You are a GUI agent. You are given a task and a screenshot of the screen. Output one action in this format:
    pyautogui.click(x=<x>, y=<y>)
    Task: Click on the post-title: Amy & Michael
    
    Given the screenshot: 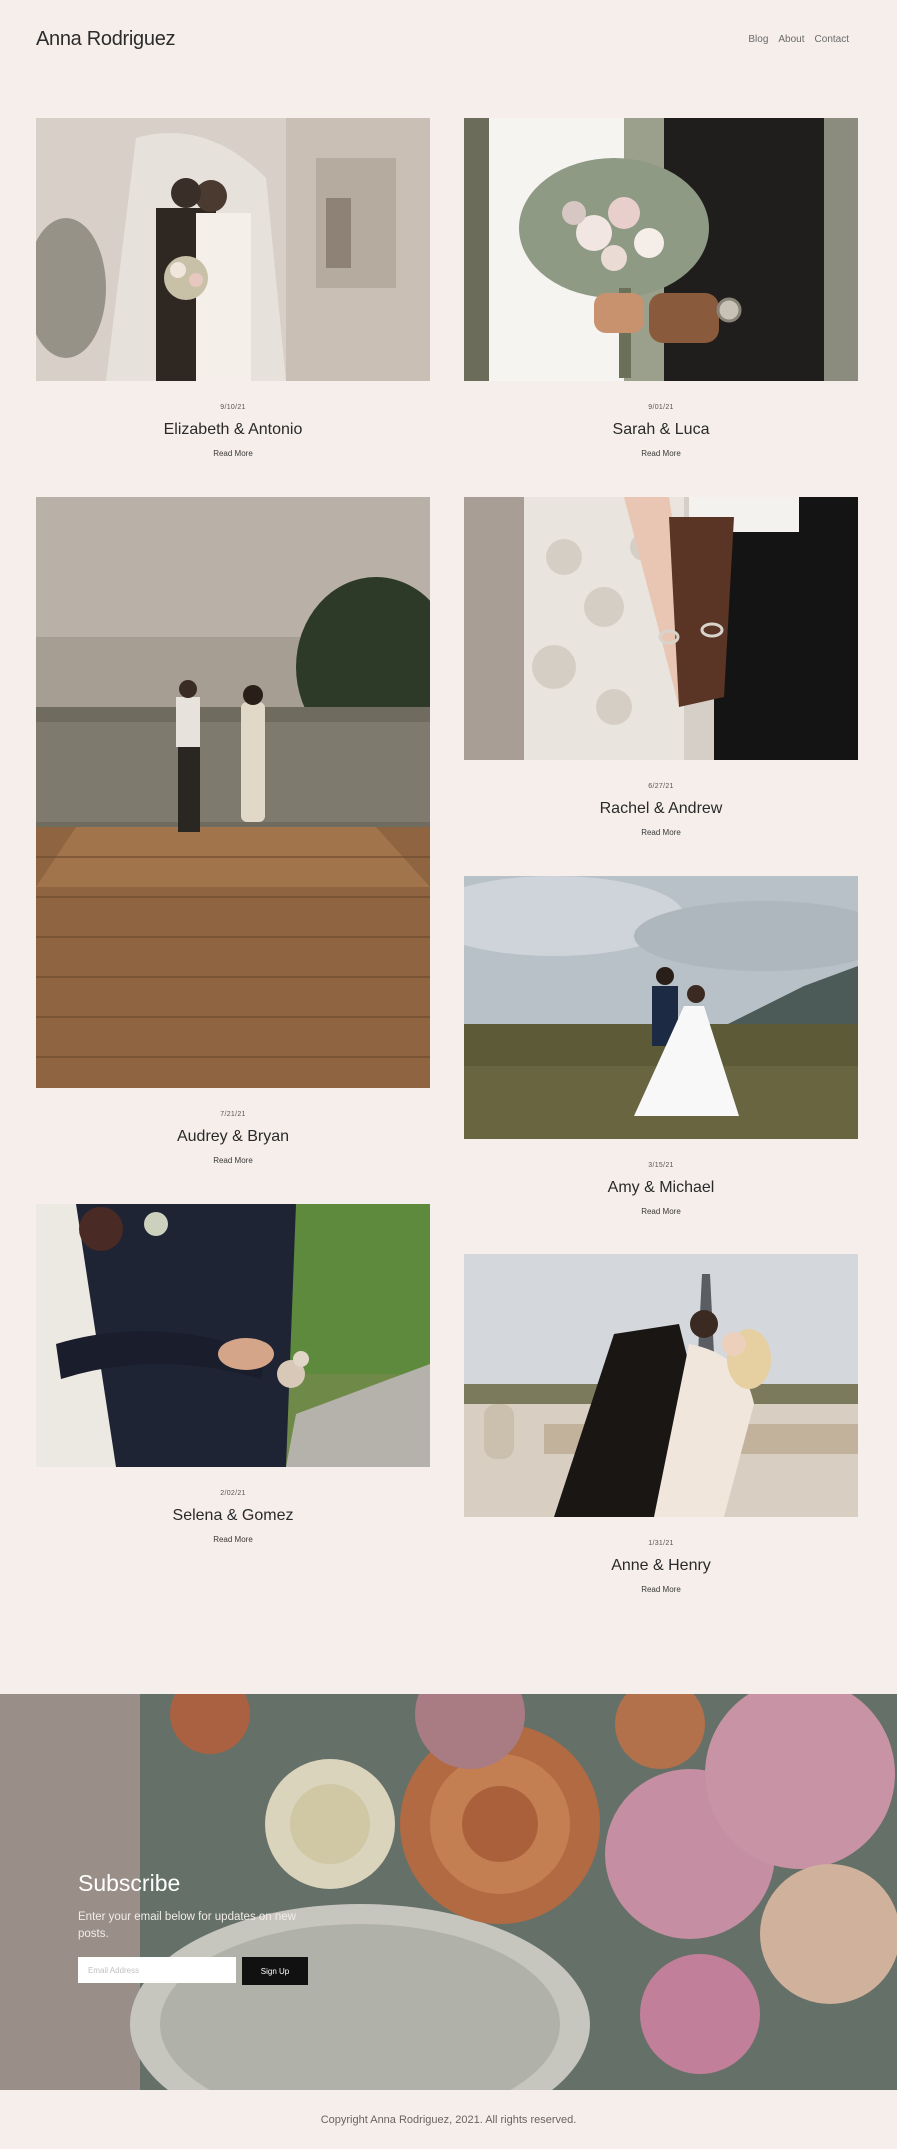 What is the action you would take?
    pyautogui.click(x=661, y=1188)
    